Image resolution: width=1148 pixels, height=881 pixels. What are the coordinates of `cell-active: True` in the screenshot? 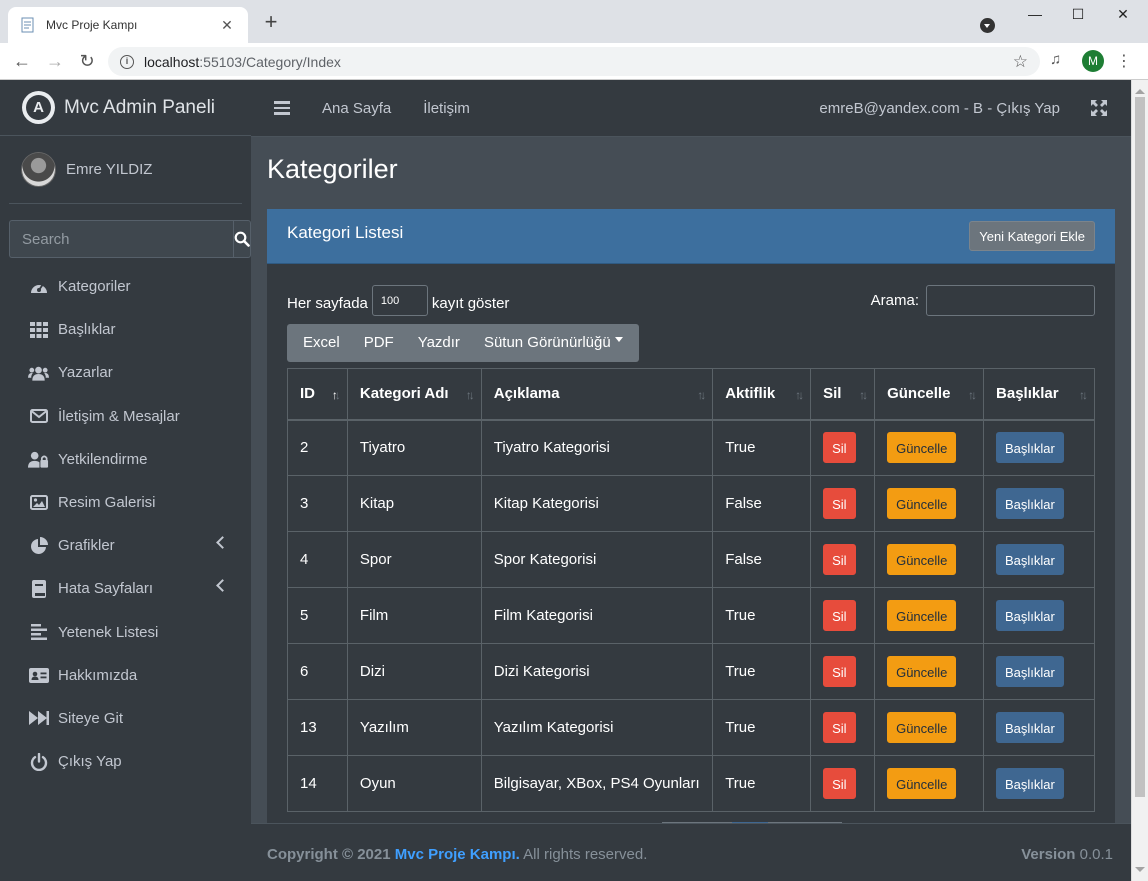 It's located at (762, 783).